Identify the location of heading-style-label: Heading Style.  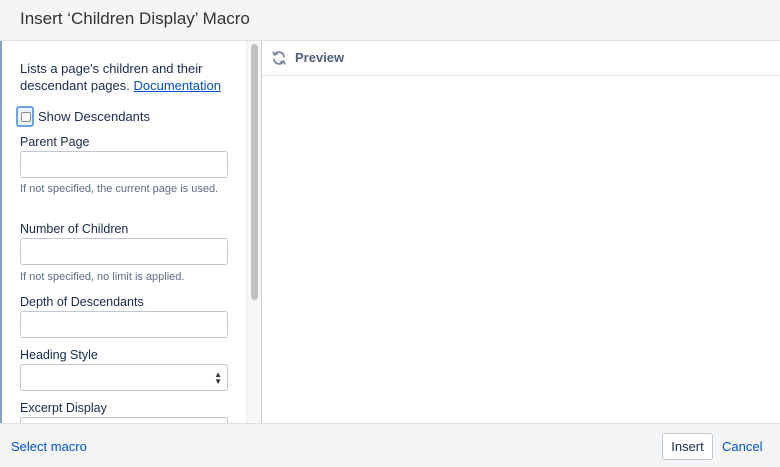
(59, 355).